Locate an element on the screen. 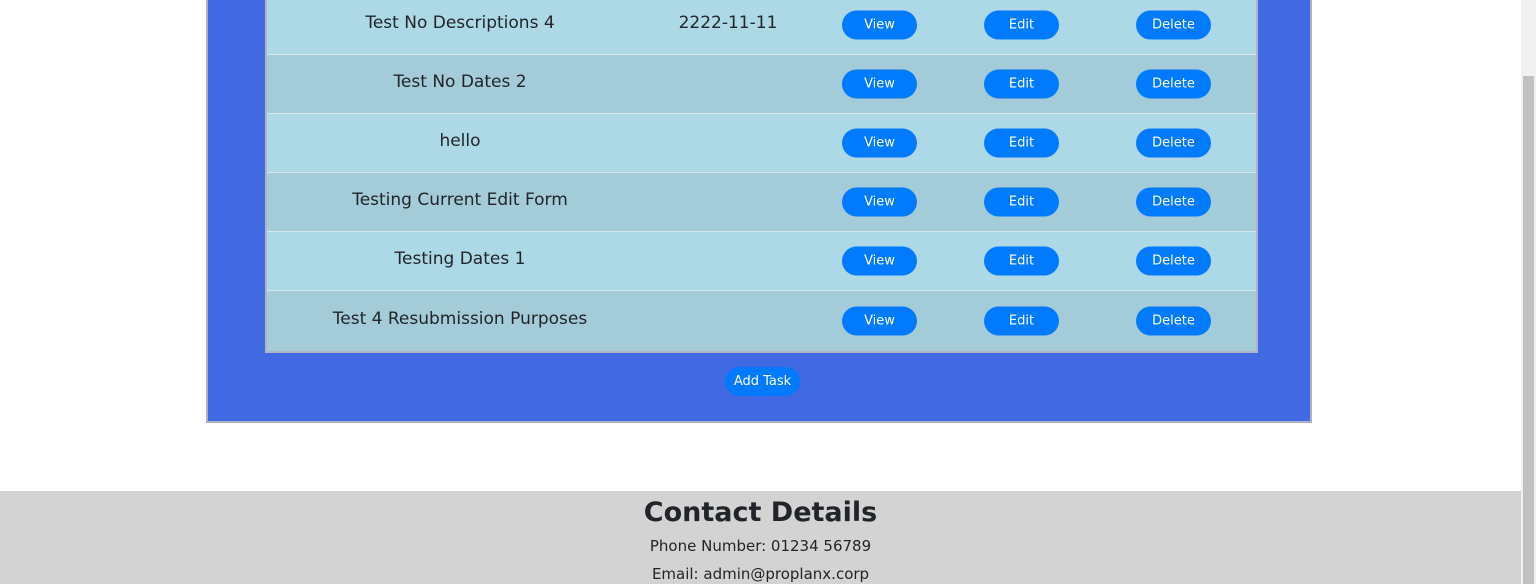  vertical-scrollbar is located at coordinates (1528, 292).